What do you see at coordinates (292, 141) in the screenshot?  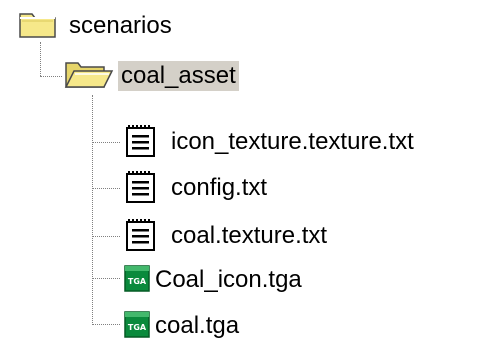 I see `file-label: icon_texture.texture.txt` at bounding box center [292, 141].